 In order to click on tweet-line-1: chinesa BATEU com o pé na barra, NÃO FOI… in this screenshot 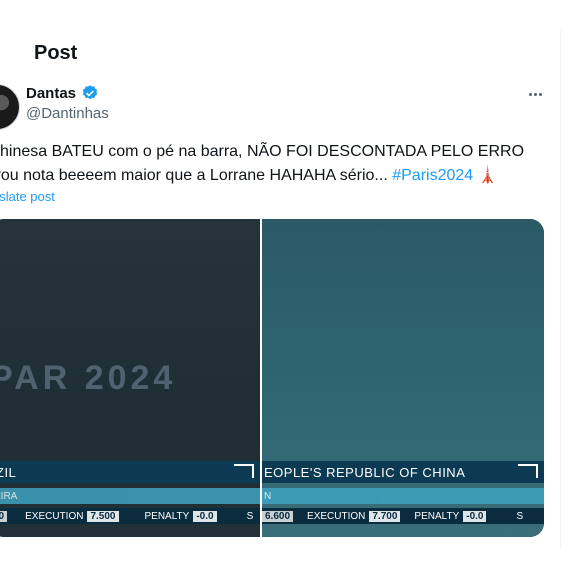, I will do `click(262, 151)`.